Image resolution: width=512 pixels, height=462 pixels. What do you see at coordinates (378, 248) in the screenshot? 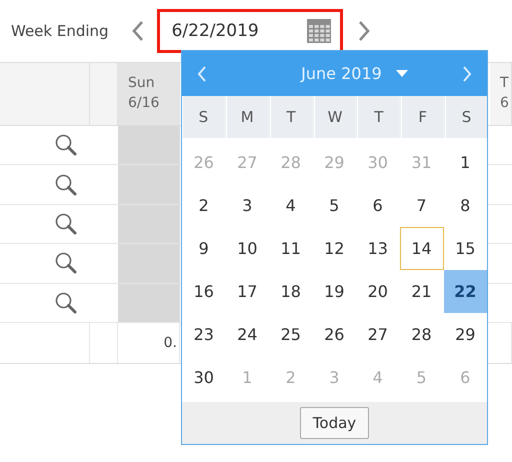
I see `calendar-day: 13` at bounding box center [378, 248].